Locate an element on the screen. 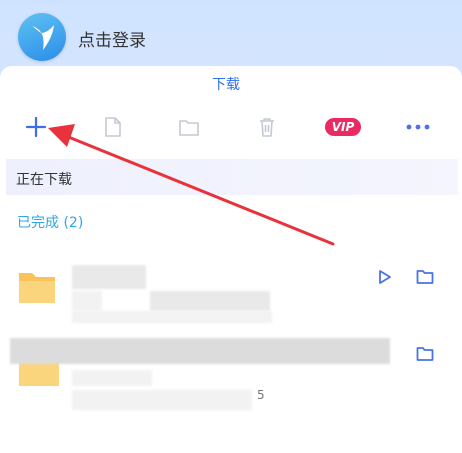  vip-badge: VIP is located at coordinates (343, 127).